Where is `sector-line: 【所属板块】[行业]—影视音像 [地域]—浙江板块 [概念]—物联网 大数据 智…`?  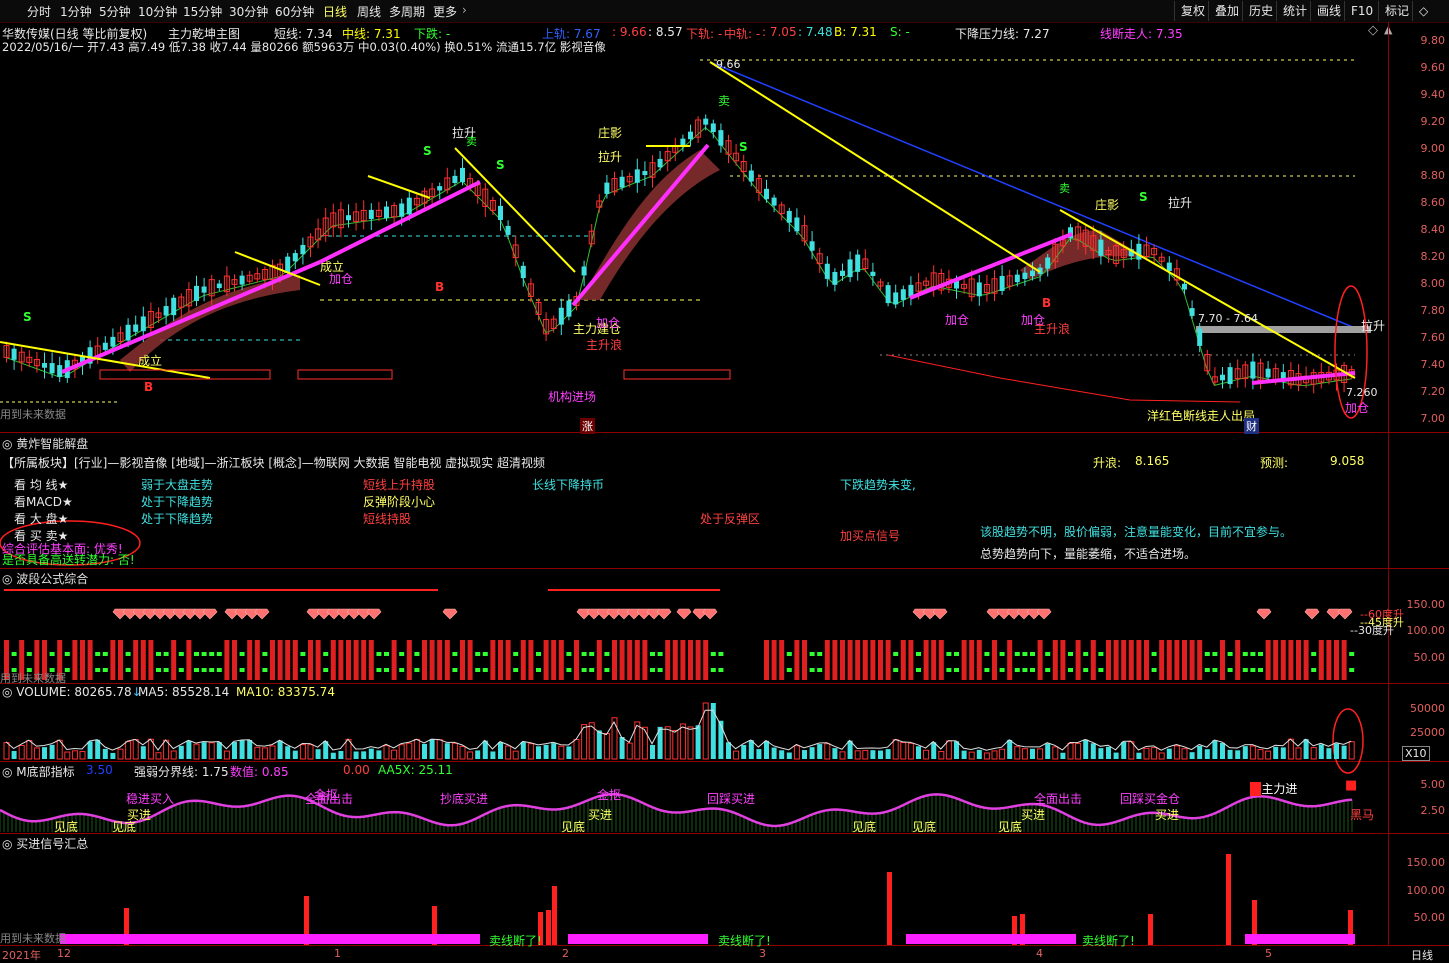 sector-line: 【所属板块】[行业]—影视音像 [地域]—浙江板块 [概念]—物联网 大数据 智… is located at coordinates (273, 463).